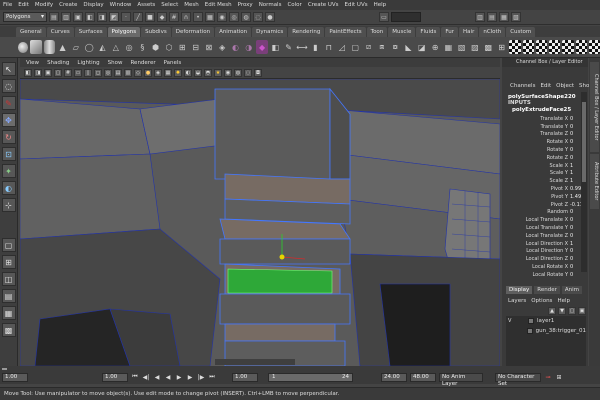 The height and width of the screenshot is (400, 600). I want to click on play-forwards-icon: ▶, so click(179, 377).